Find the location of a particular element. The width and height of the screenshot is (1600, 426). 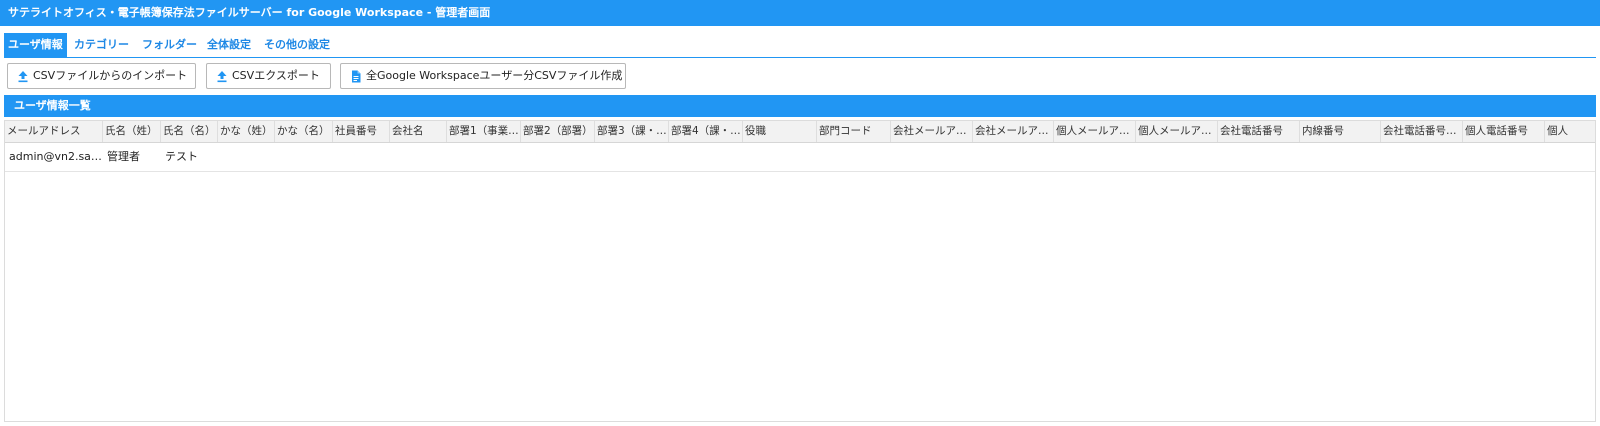

column-header: メールアドレス is located at coordinates (54, 131).